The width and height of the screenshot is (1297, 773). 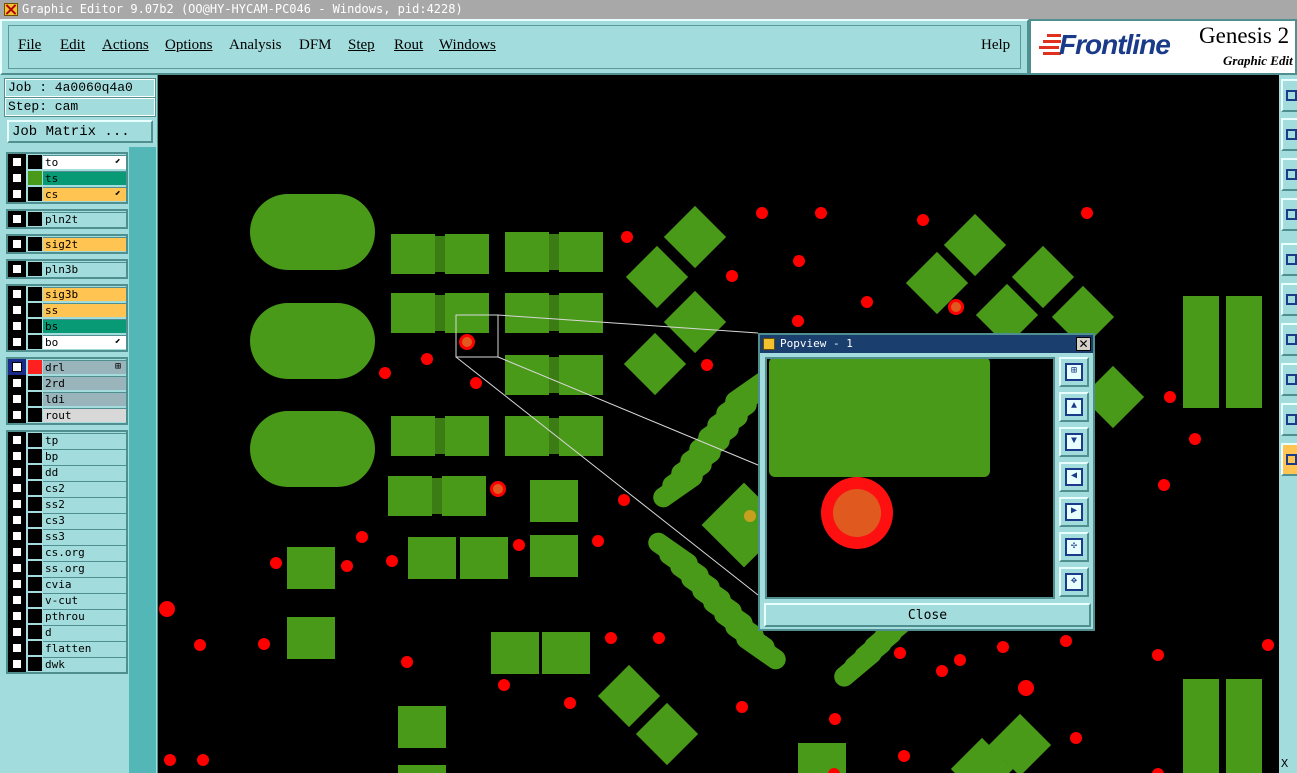 I want to click on layer-name: pln3b, so click(x=84, y=269).